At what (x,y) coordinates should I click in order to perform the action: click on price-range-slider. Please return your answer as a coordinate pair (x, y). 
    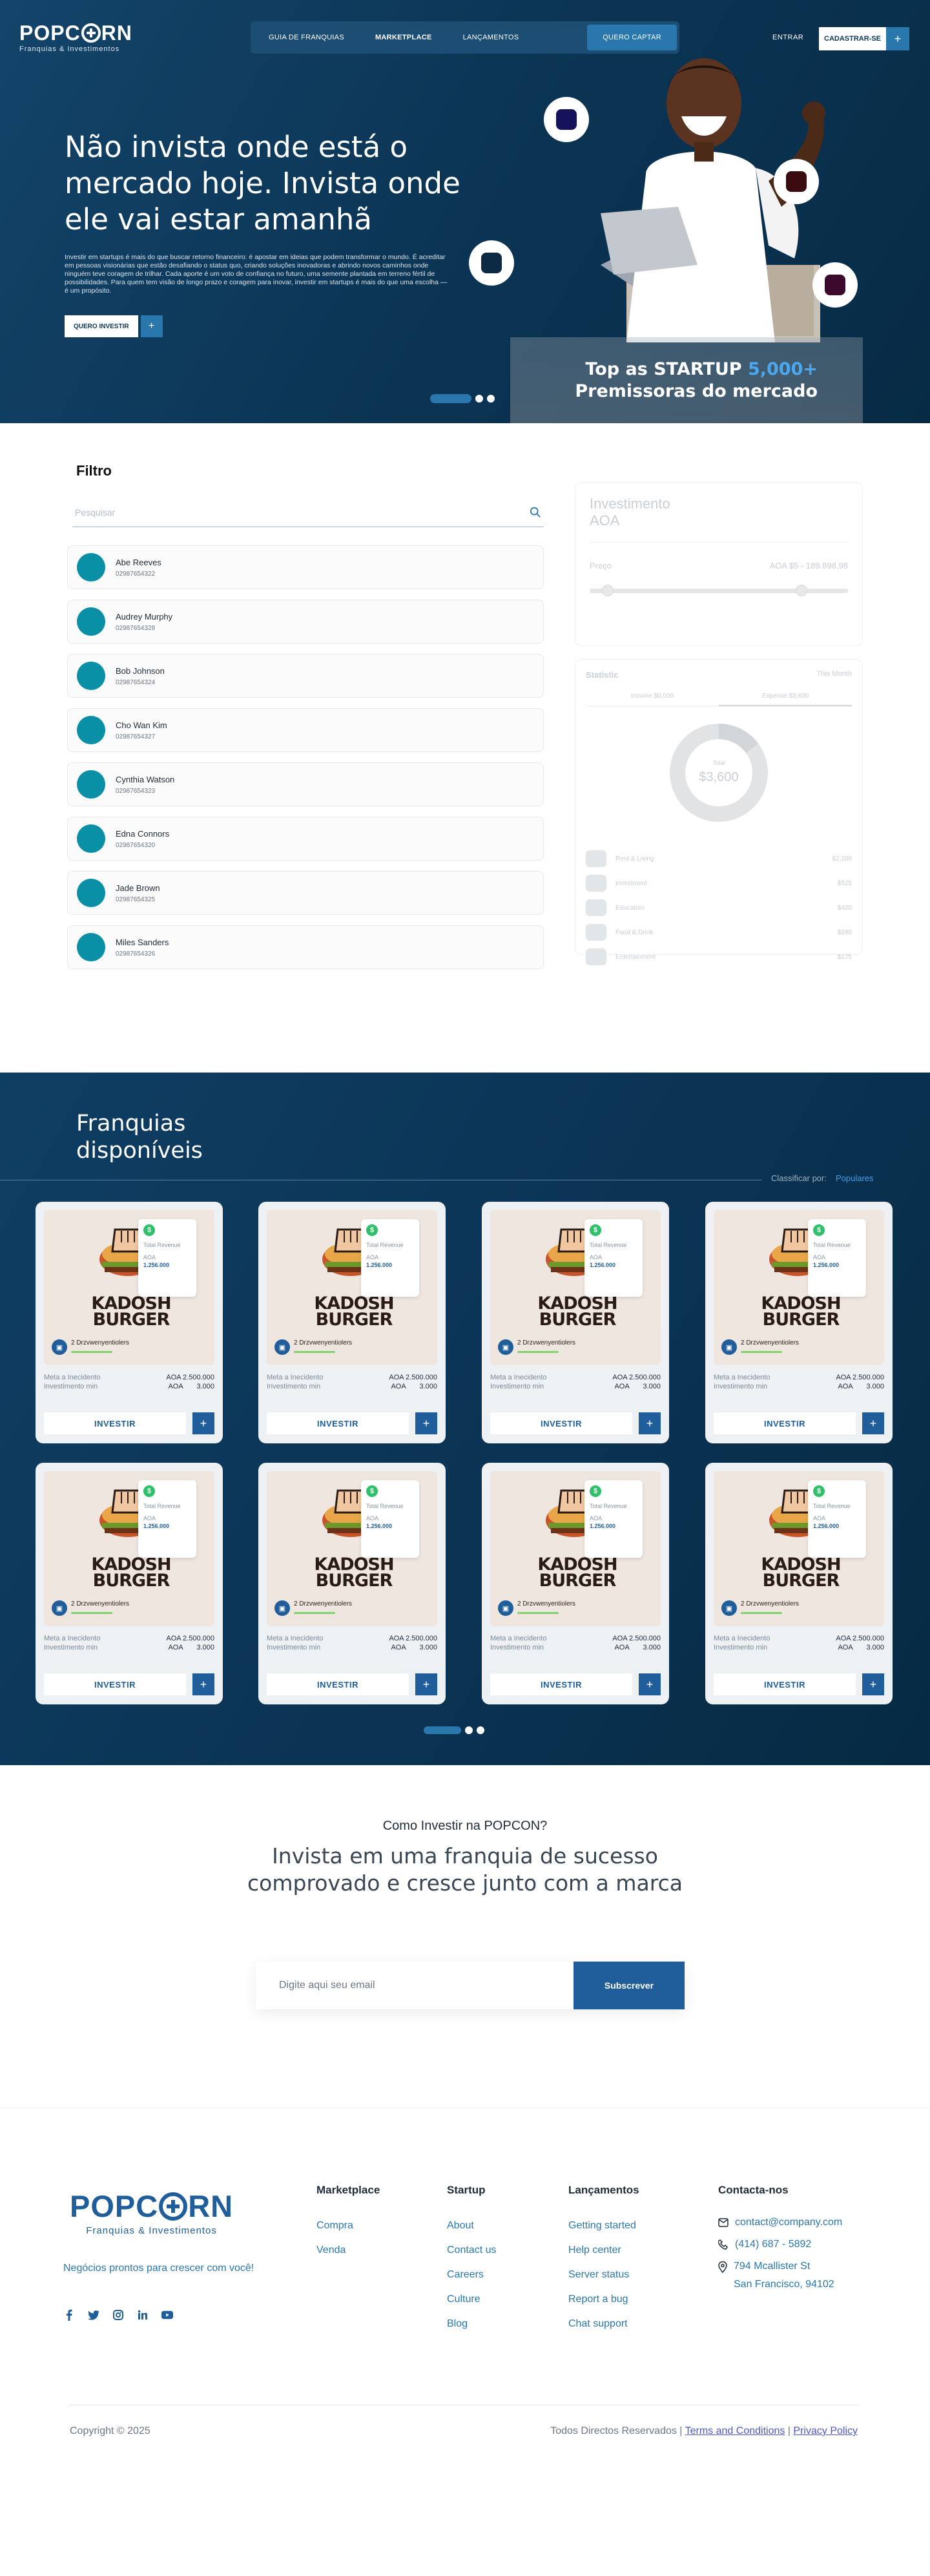
    Looking at the image, I should click on (719, 590).